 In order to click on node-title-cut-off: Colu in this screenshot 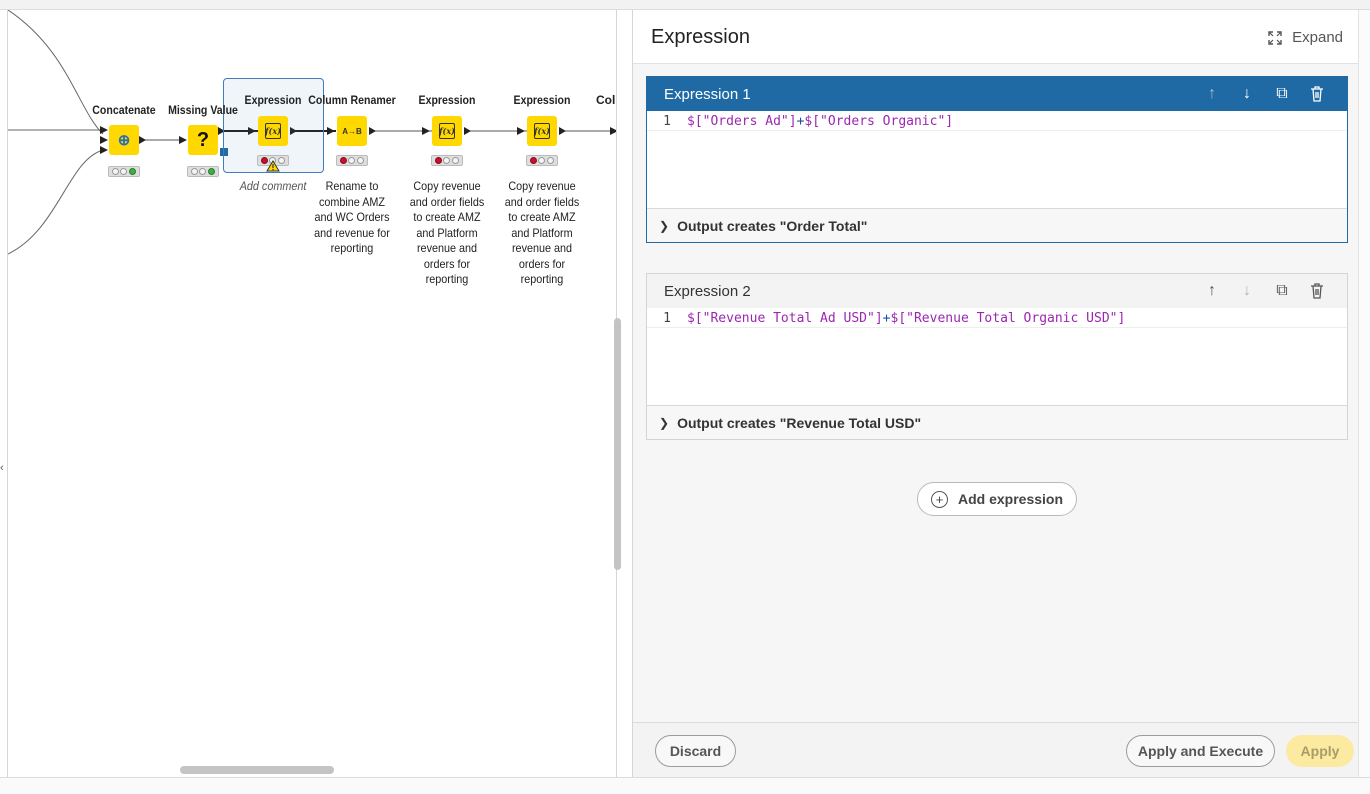, I will do `click(606, 100)`.